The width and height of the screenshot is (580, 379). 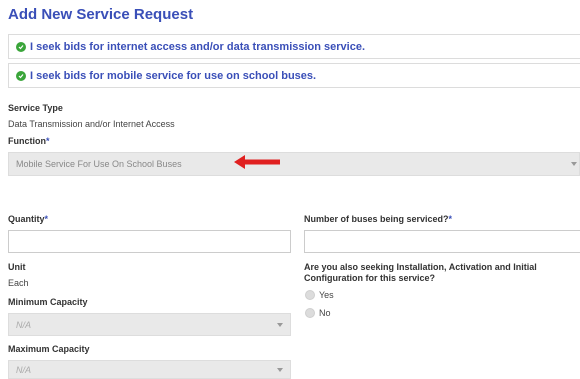 I want to click on installation-yes-option: Yes, so click(x=319, y=295).